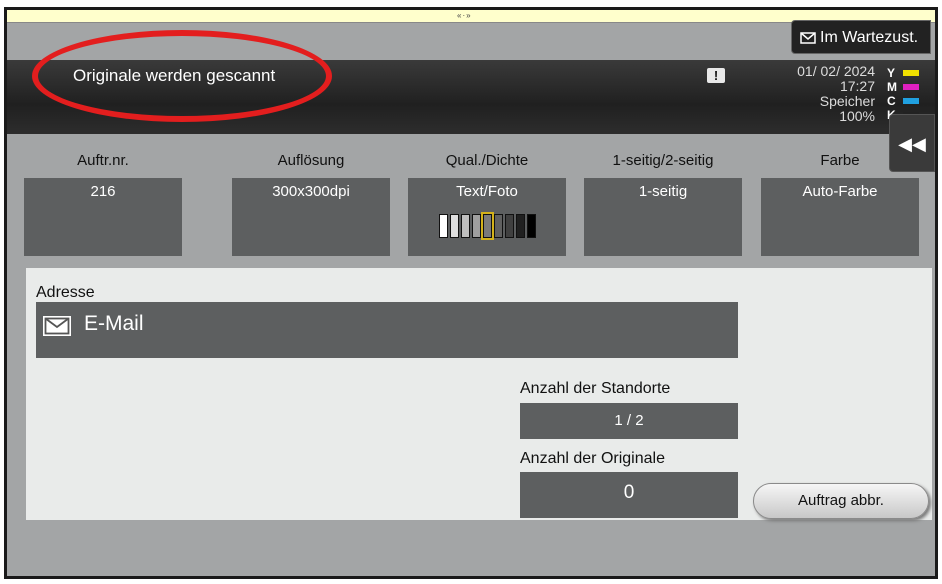 Image resolution: width=942 pixels, height=584 pixels. I want to click on date-text: 01/ 02/ 2024, so click(836, 71).